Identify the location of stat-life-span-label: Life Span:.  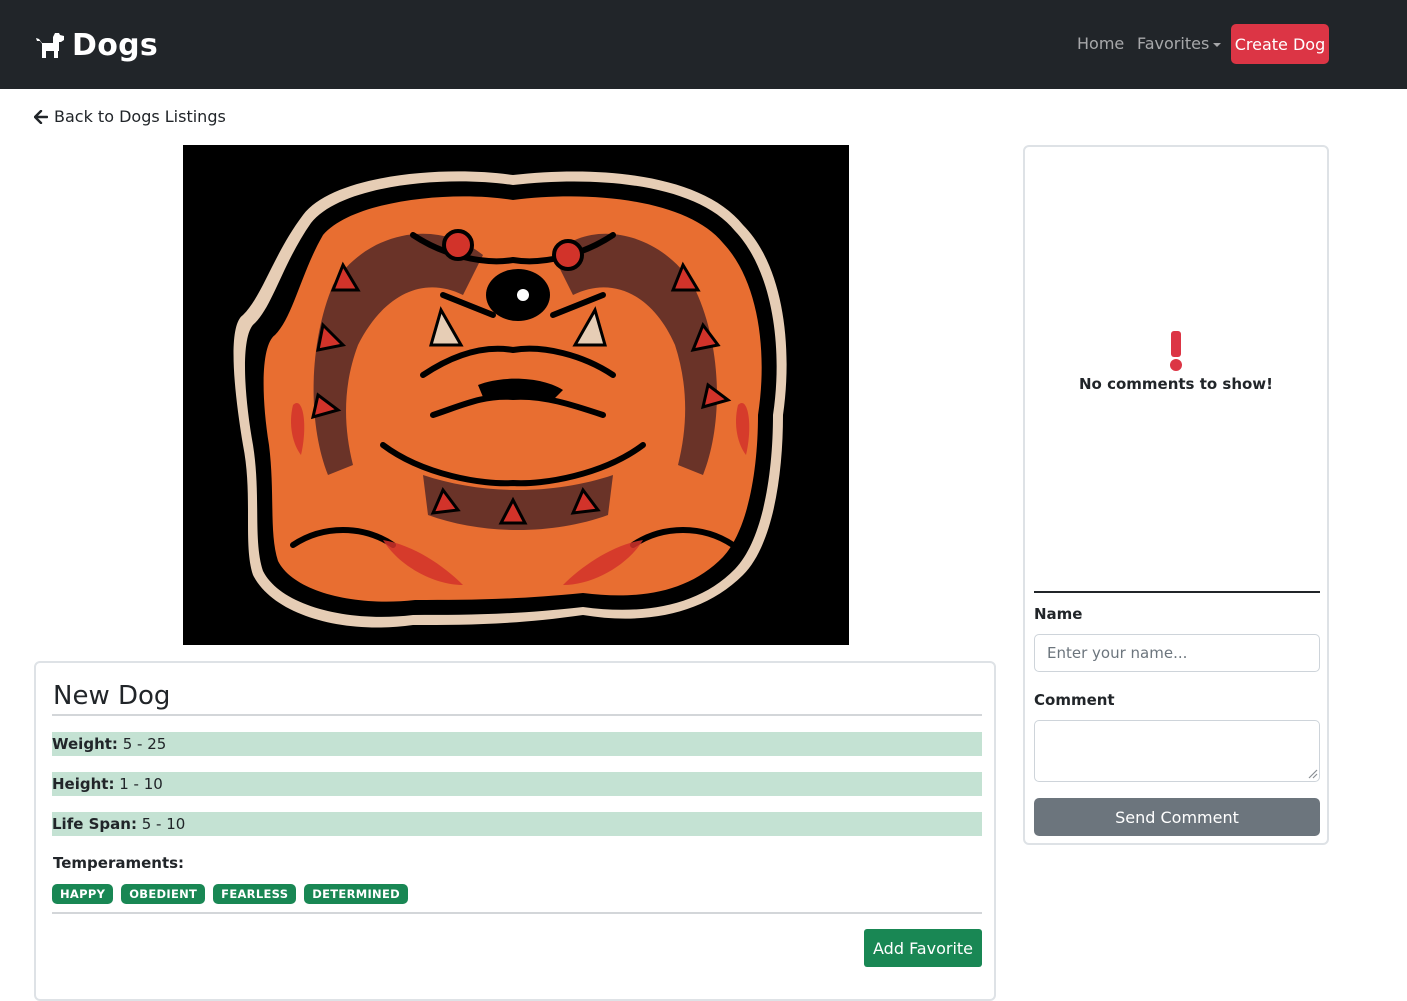
(94, 824).